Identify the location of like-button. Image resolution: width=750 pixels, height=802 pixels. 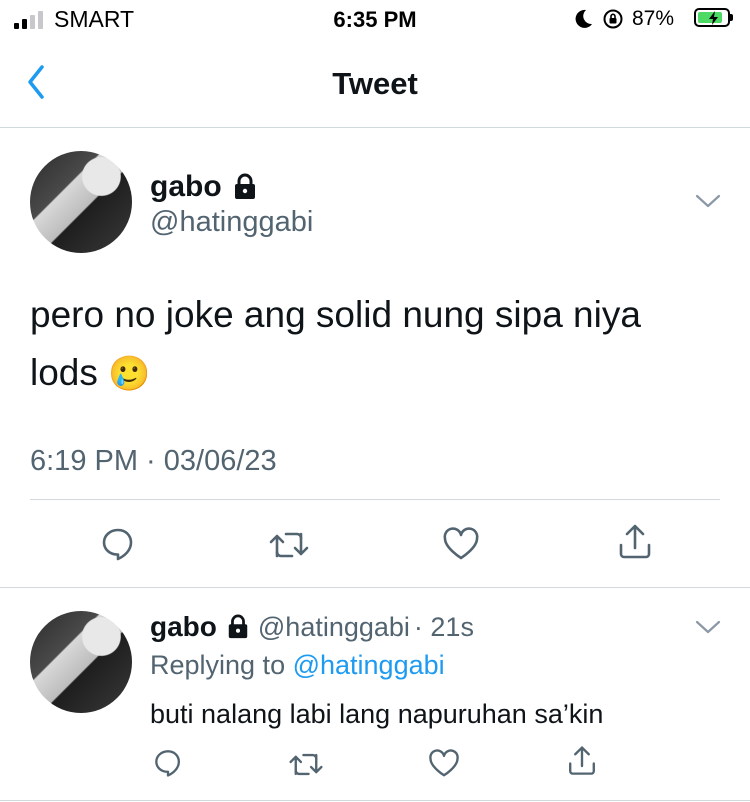
(461, 544).